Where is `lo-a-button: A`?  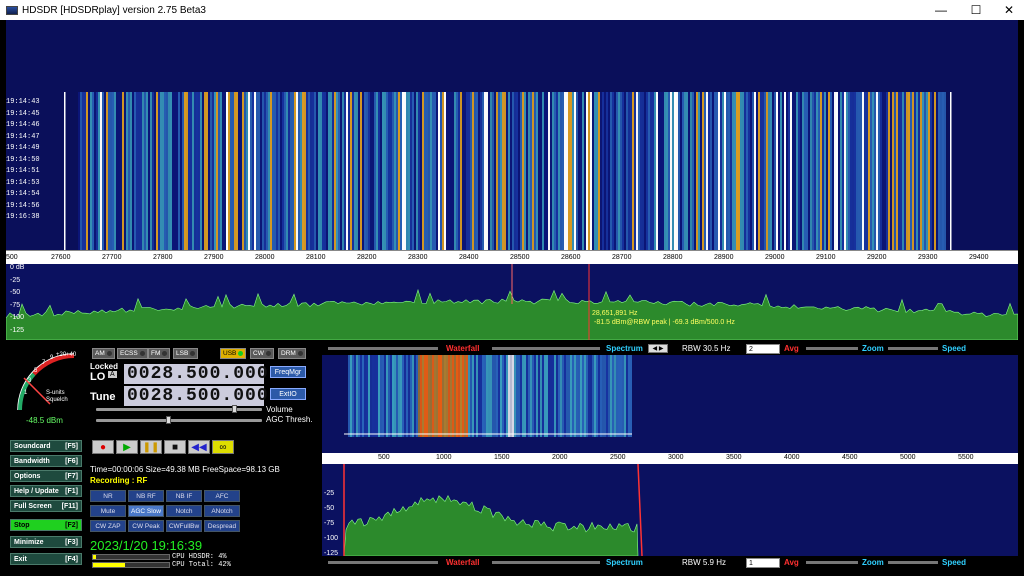
lo-a-button: A is located at coordinates (112, 374).